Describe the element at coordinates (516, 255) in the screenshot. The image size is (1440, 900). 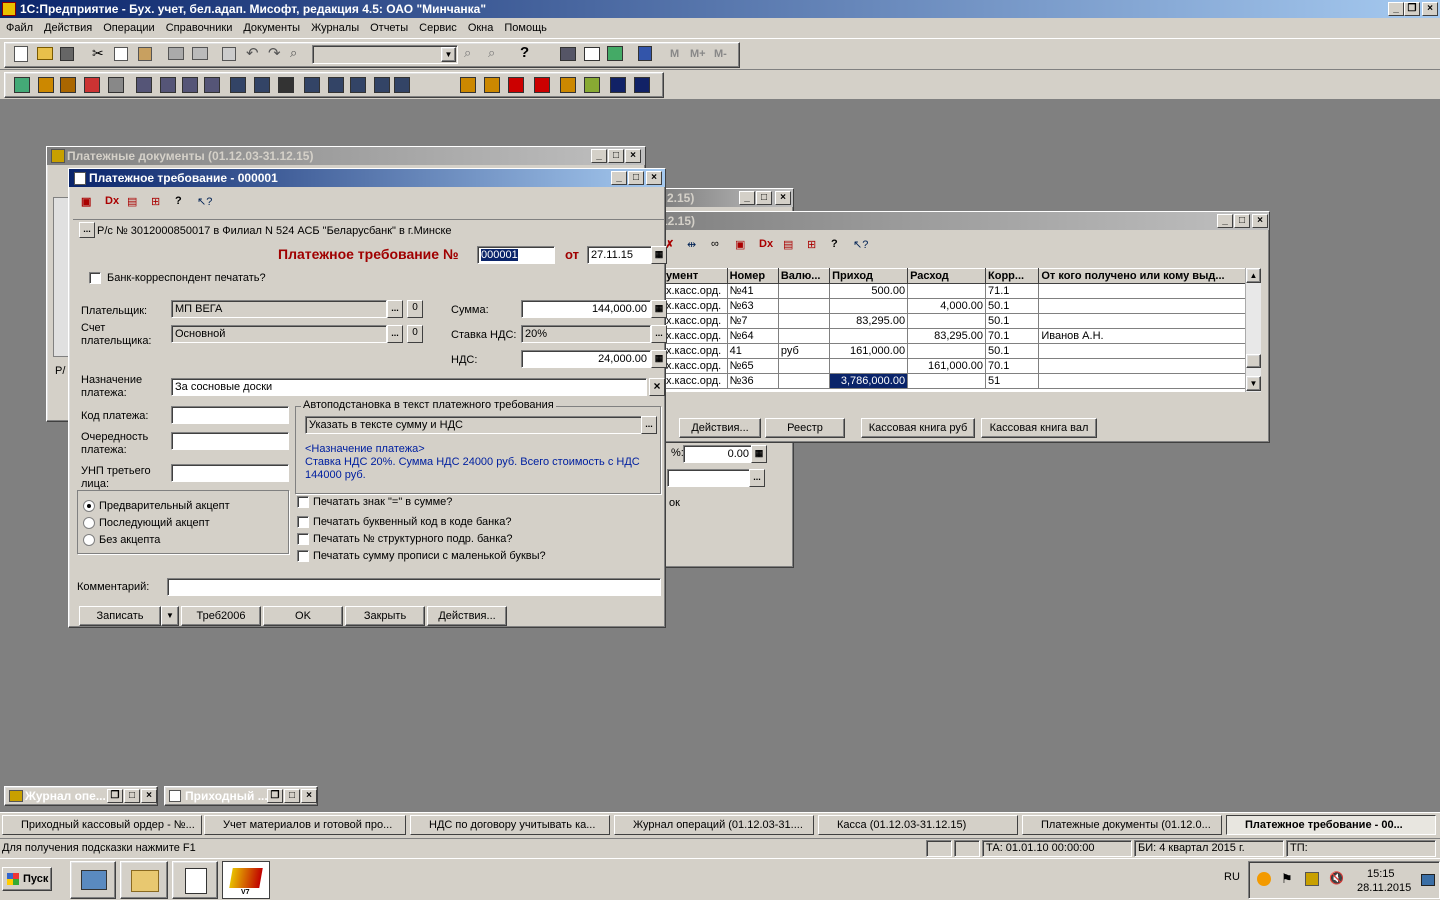
I see `document-number-field: 000001` at that location.